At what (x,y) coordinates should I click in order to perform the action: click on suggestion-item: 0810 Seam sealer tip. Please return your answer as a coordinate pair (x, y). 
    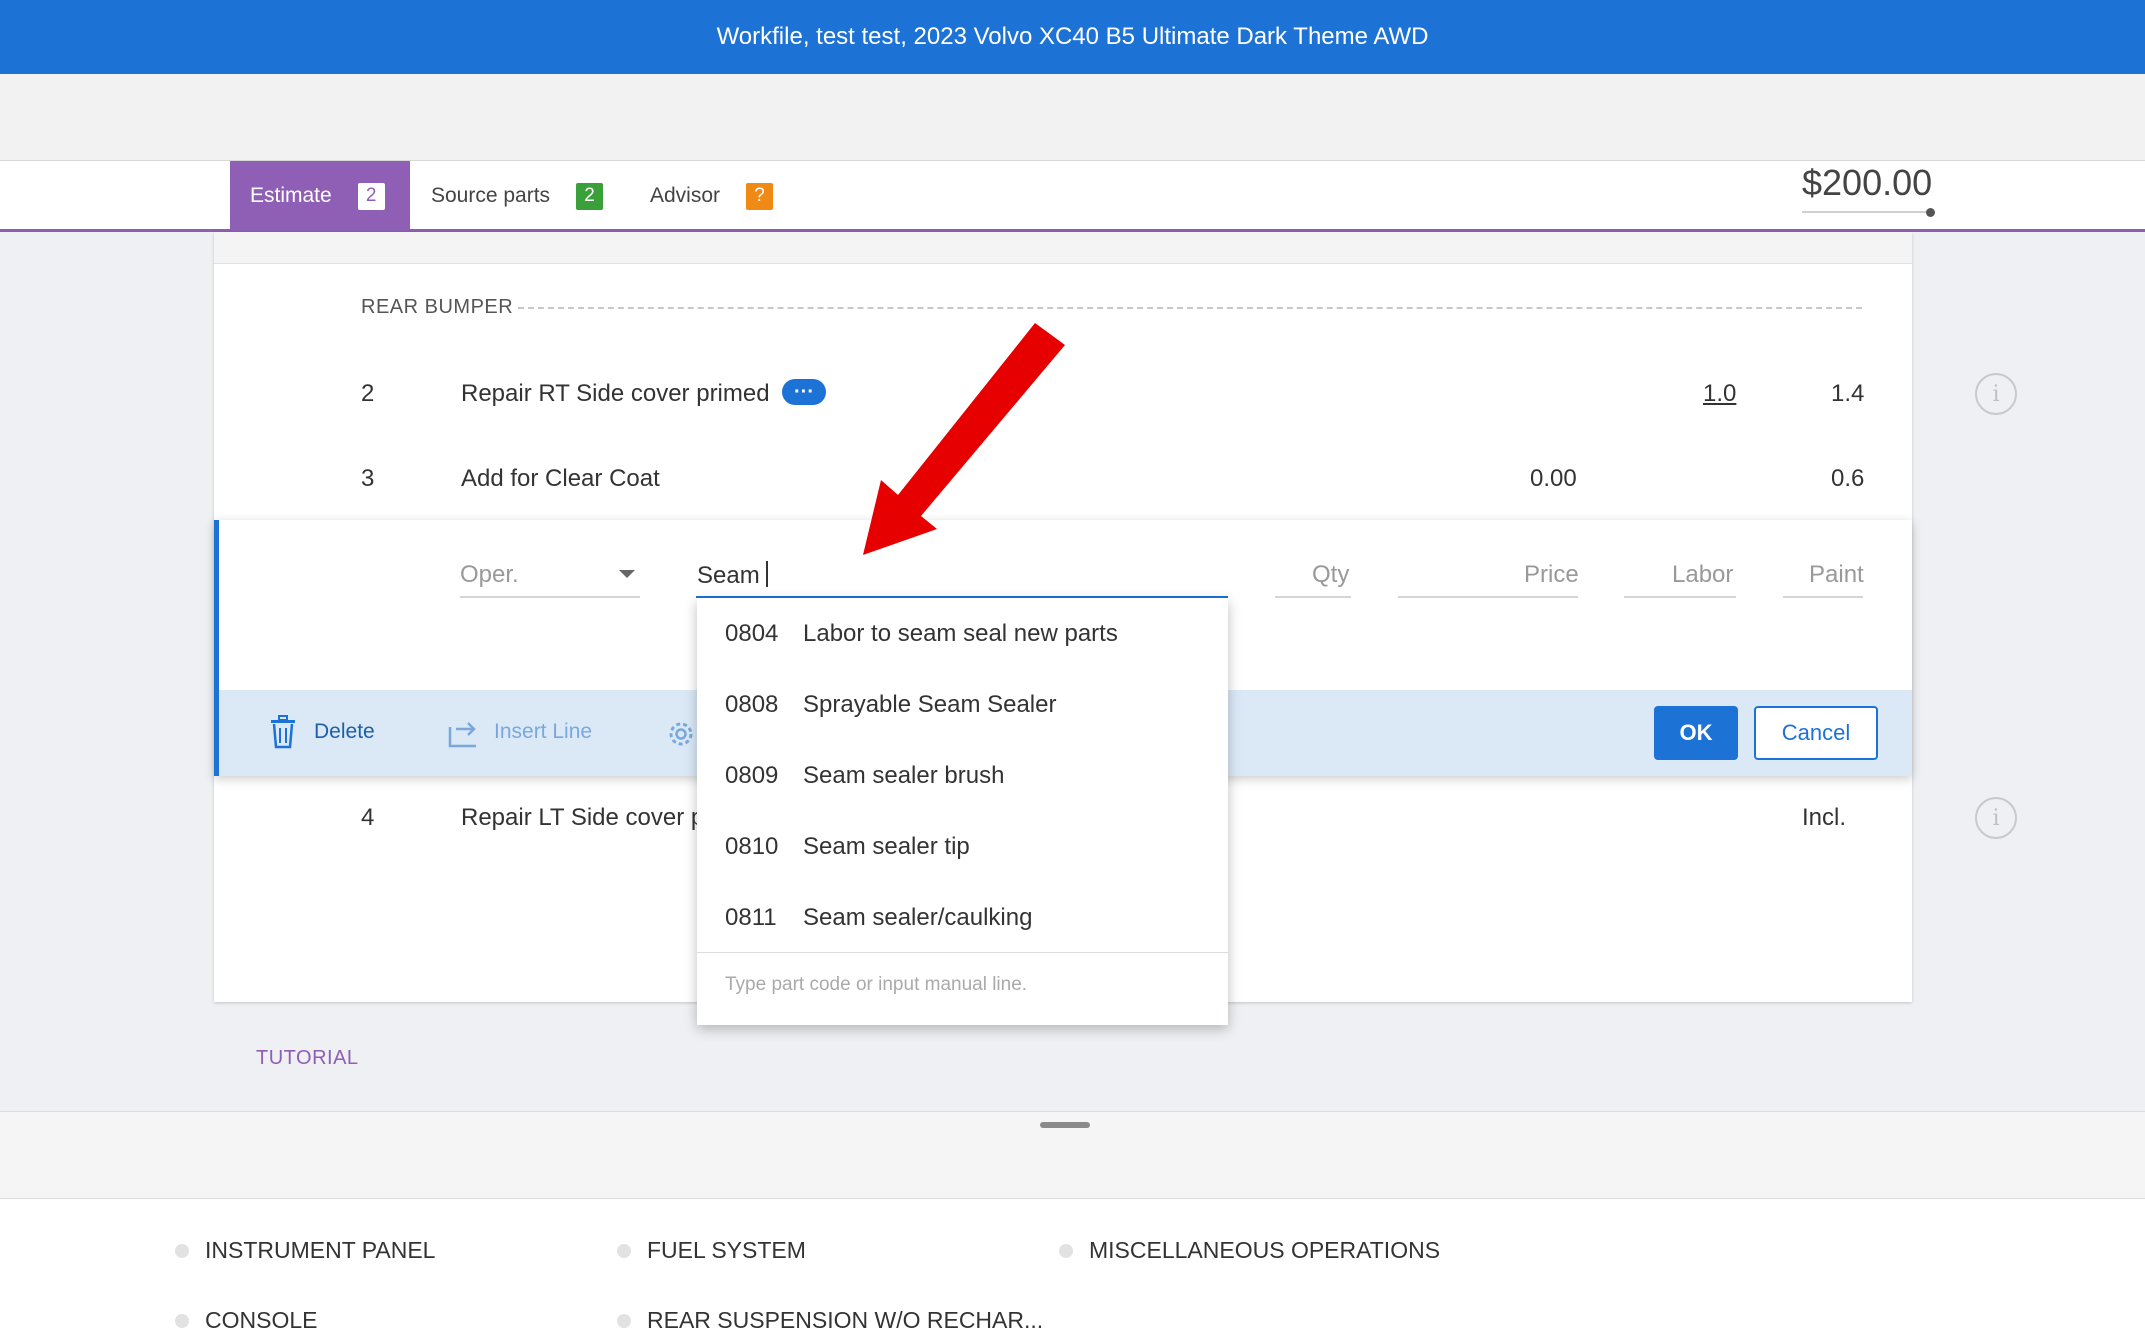
    Looking at the image, I should click on (962, 846).